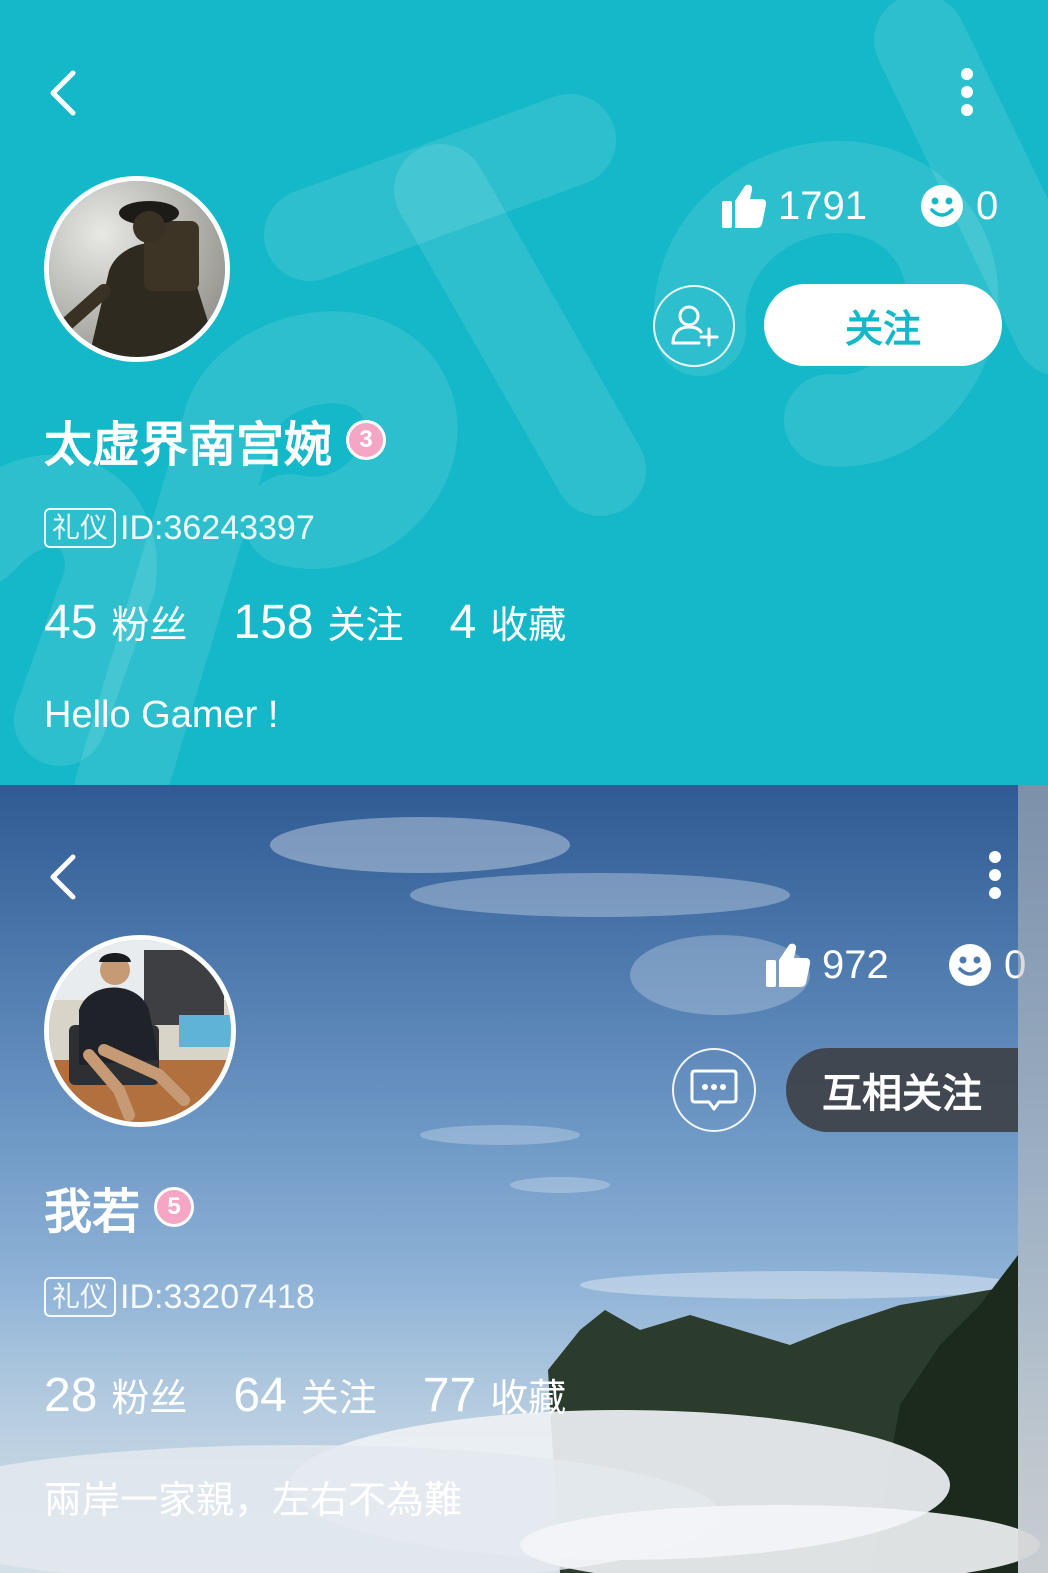 The image size is (1048, 1573). Describe the element at coordinates (161, 715) in the screenshot. I see `bio: Hello Gamer !` at that location.